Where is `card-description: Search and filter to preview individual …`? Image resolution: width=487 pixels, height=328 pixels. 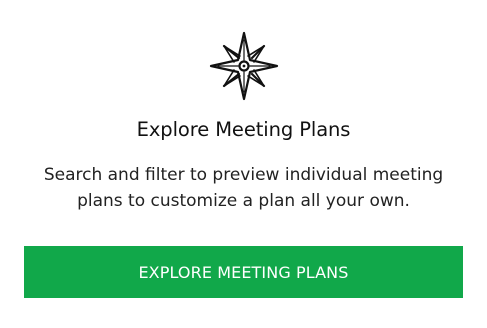
card-description: Search and filter to preview individual … is located at coordinates (243, 188).